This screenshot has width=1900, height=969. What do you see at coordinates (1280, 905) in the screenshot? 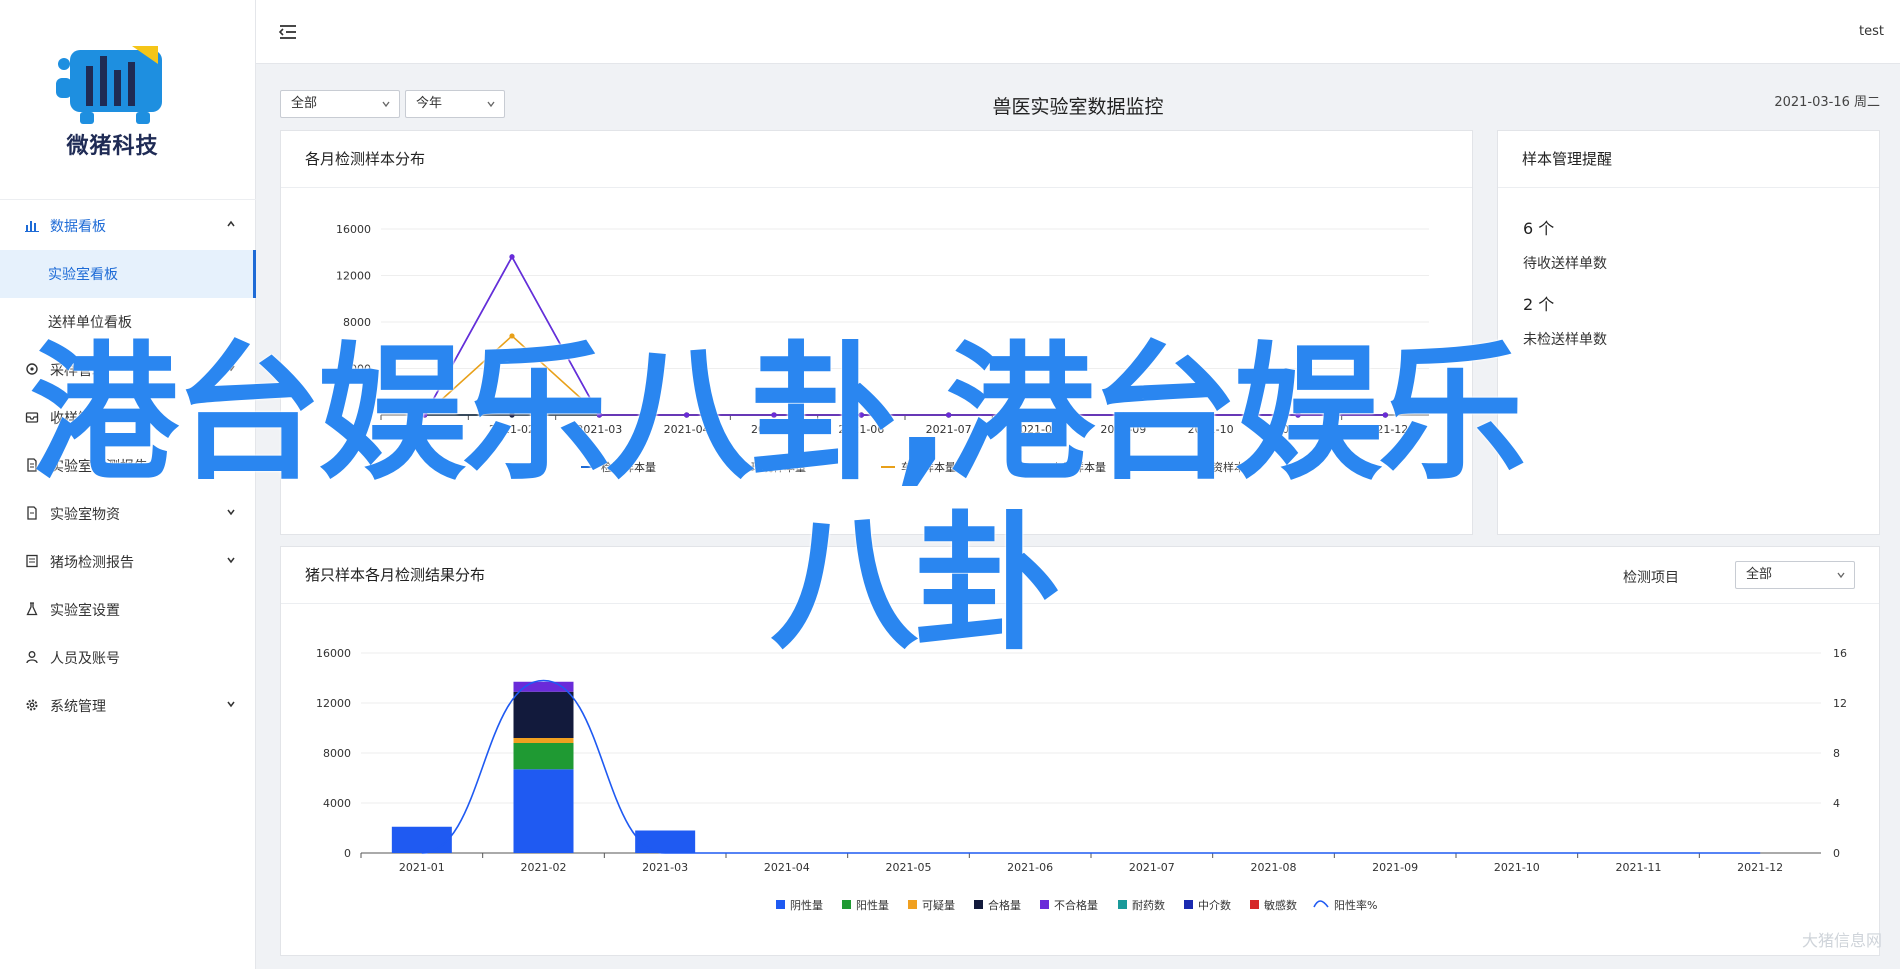
I see `legend-label: 敏感数` at bounding box center [1280, 905].